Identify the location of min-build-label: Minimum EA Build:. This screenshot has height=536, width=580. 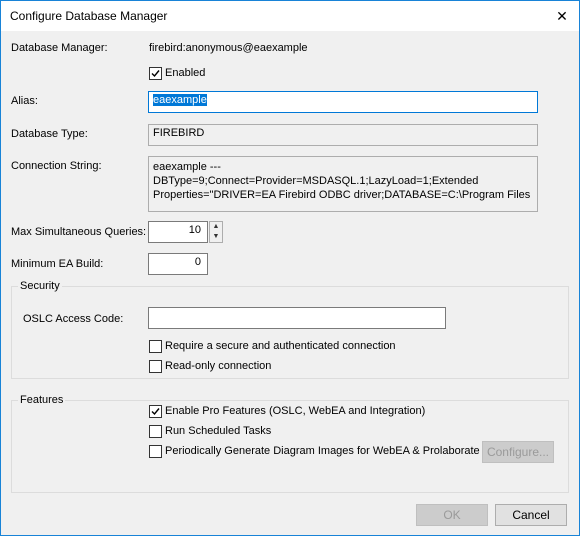
(57, 264).